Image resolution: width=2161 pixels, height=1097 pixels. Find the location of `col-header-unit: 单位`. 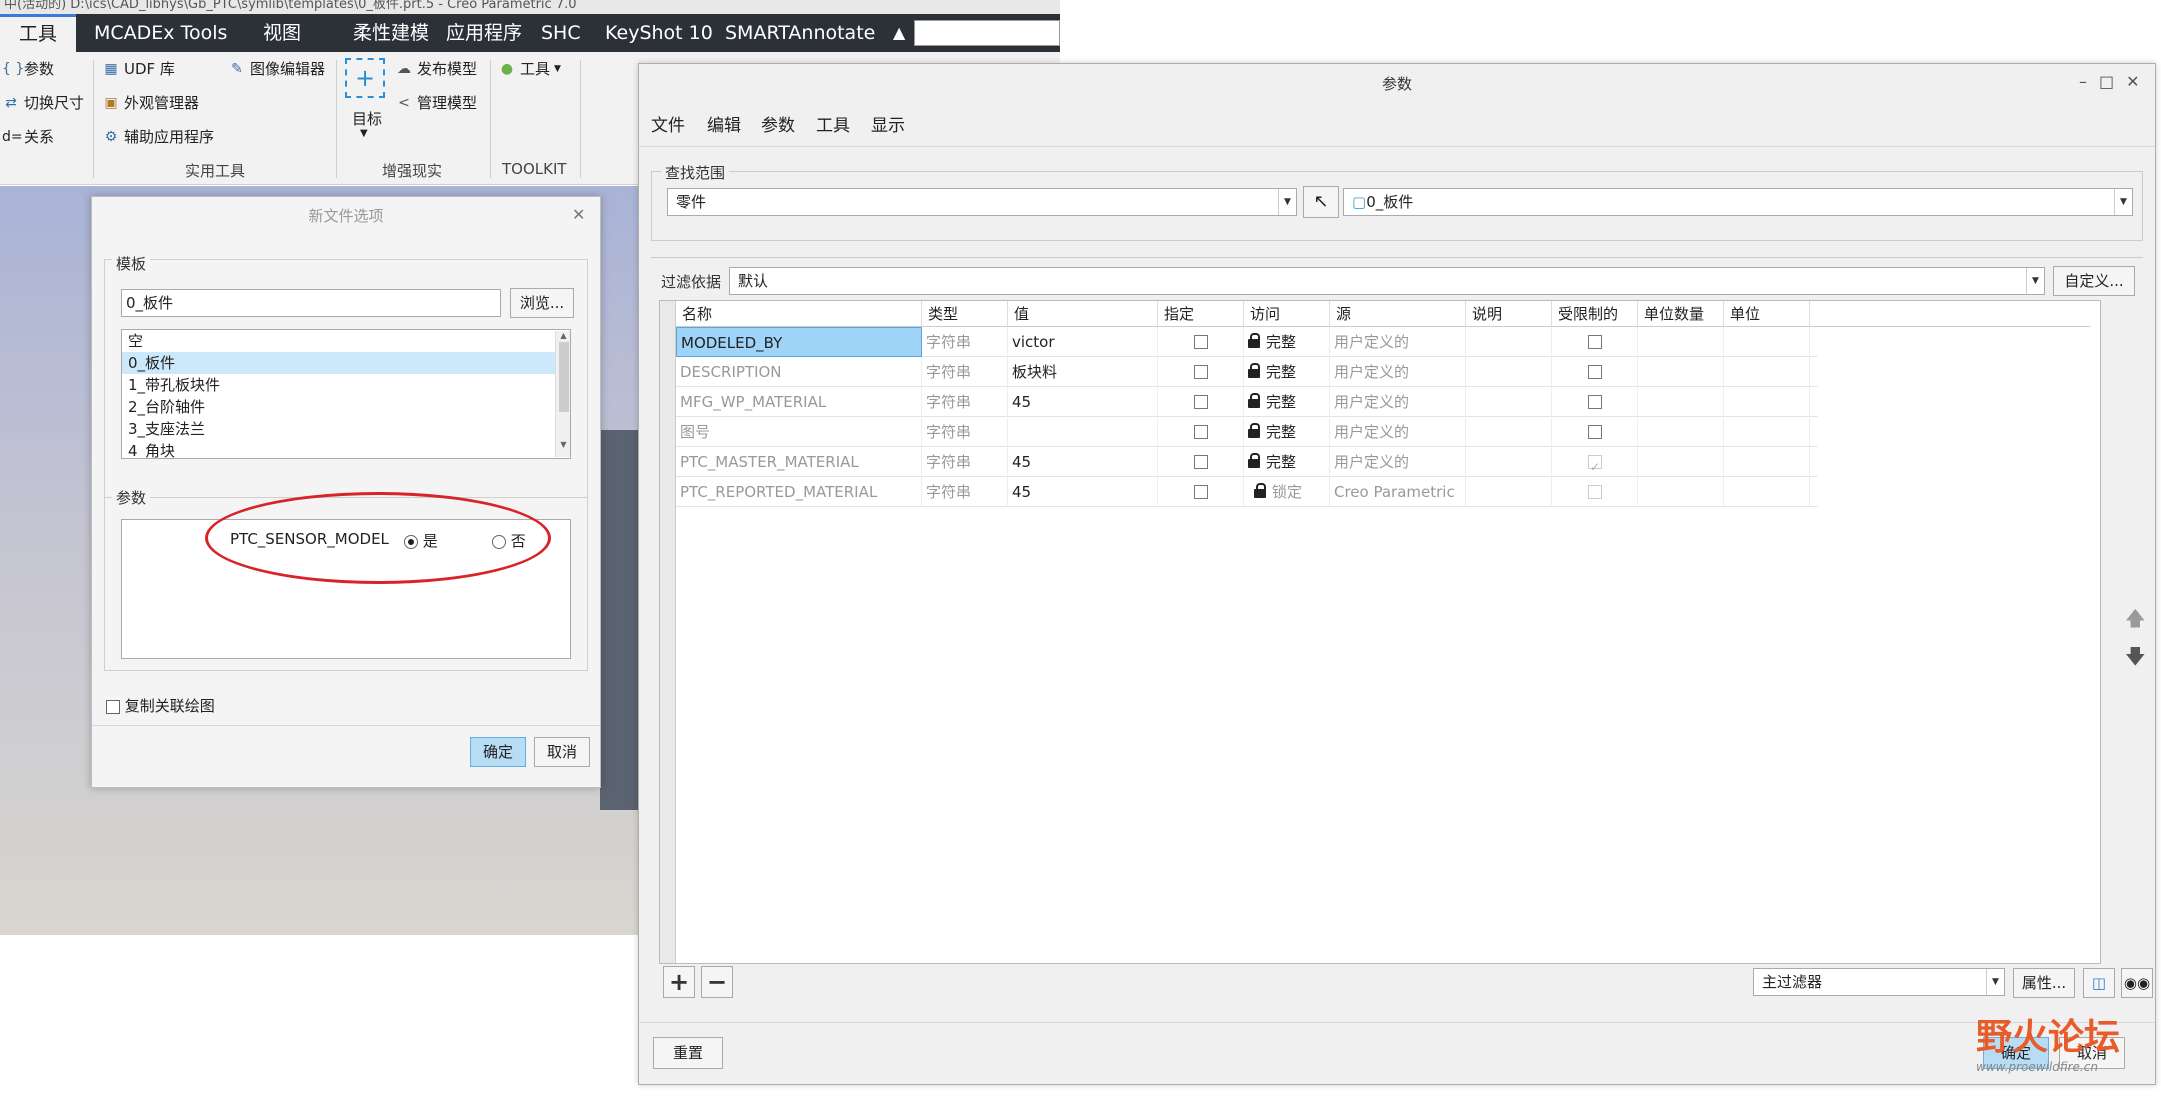

col-header-unit: 单位 is located at coordinates (1767, 314).